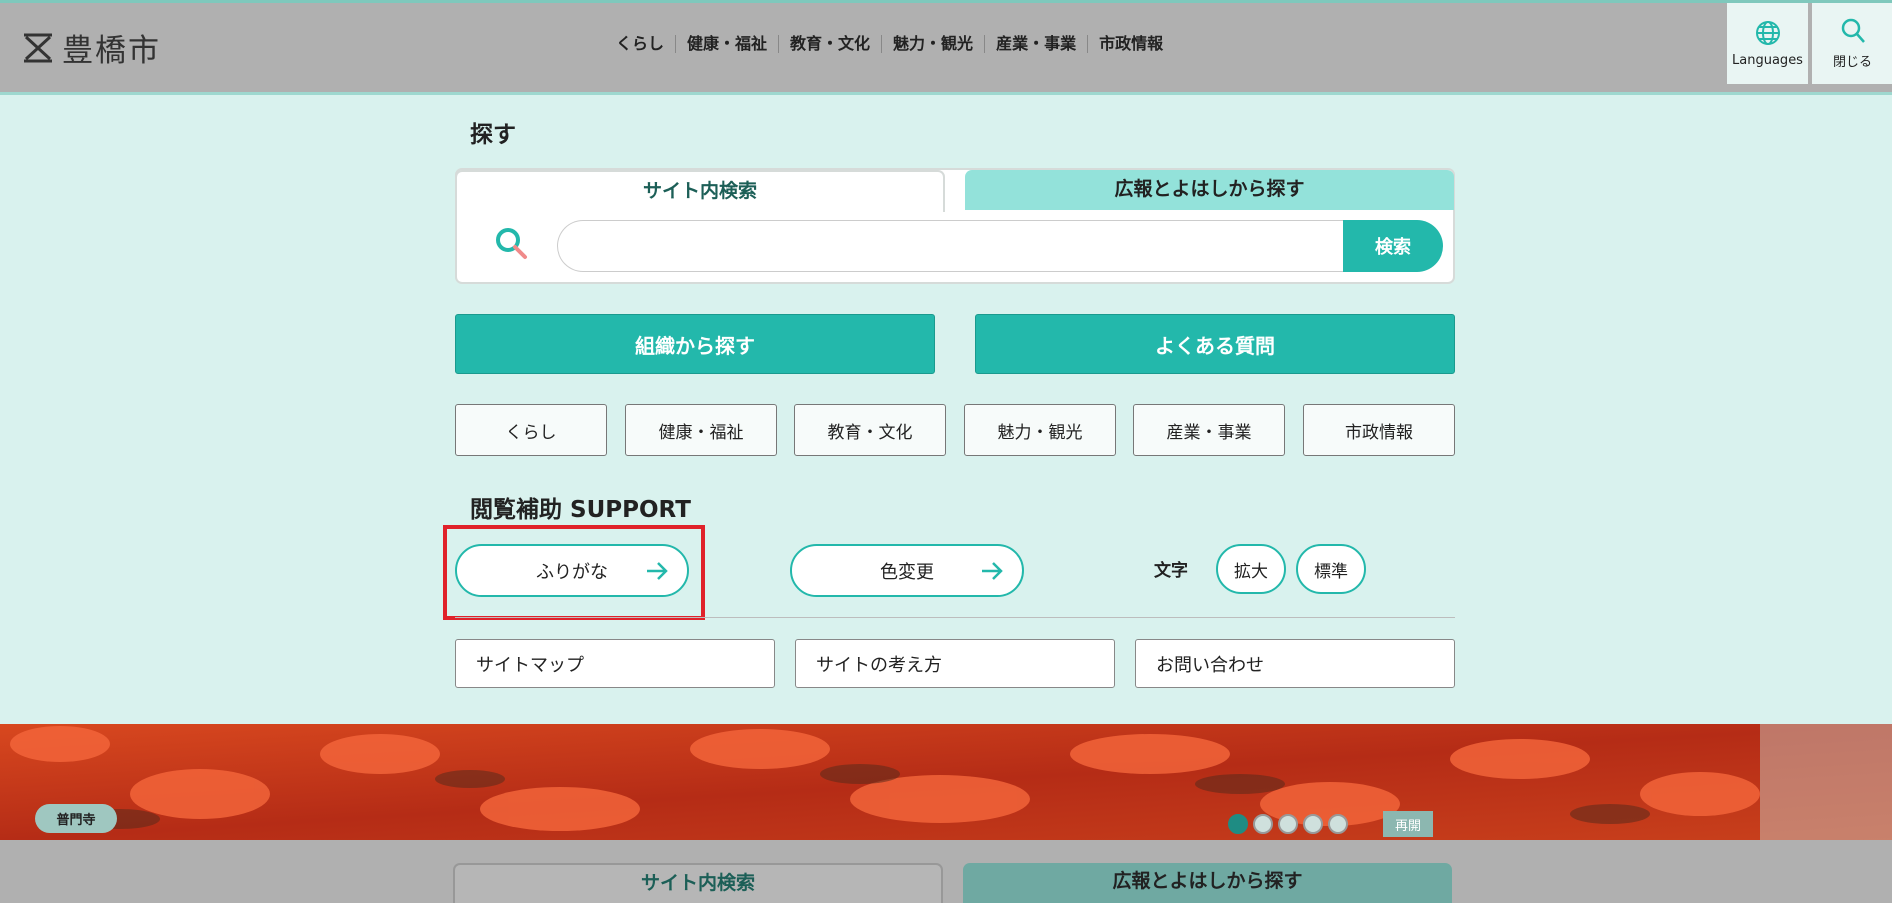  Describe the element at coordinates (701, 430) in the screenshot. I see `category-health: 健康・福祉` at that location.